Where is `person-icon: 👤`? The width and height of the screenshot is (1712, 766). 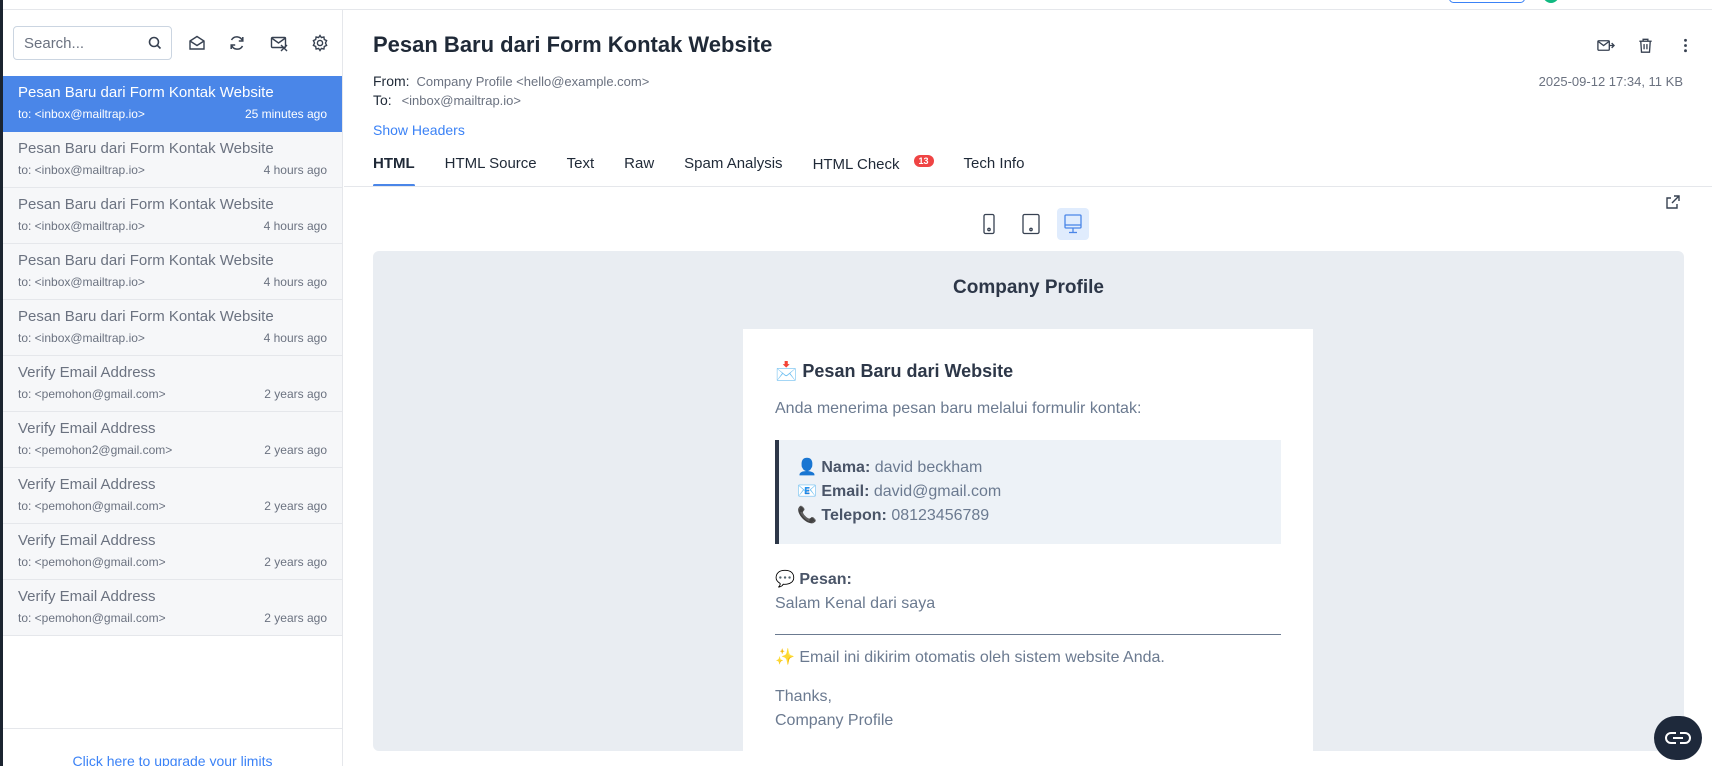 person-icon: 👤 is located at coordinates (807, 467).